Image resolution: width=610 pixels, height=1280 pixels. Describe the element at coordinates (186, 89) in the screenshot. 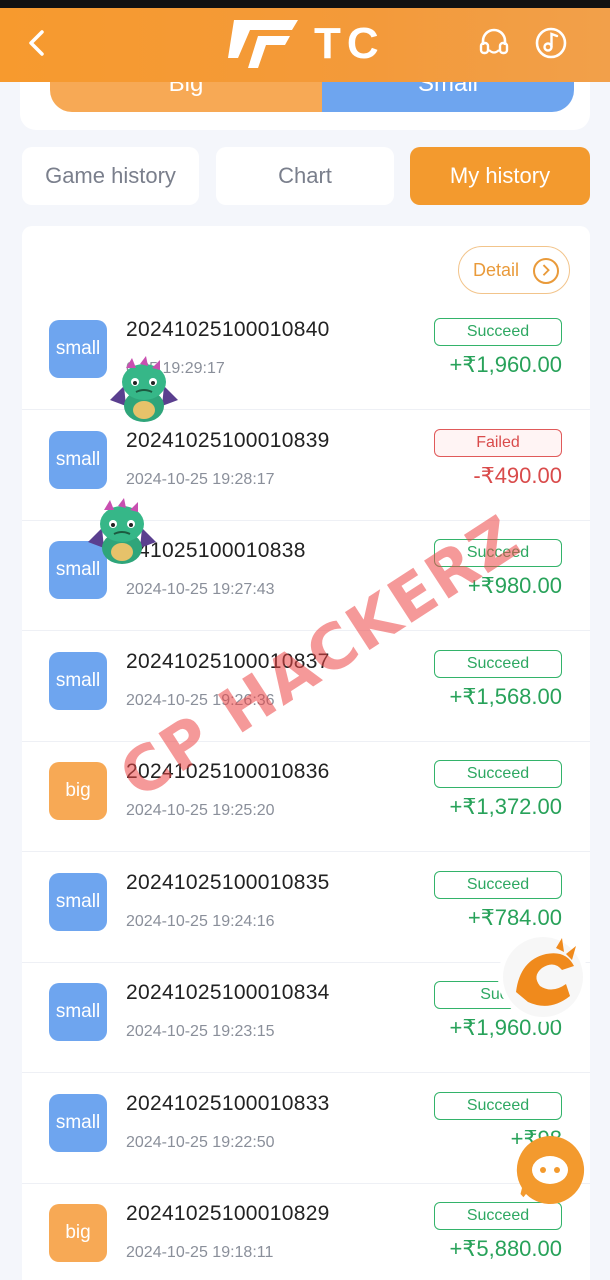

I see `big-label: Big` at that location.